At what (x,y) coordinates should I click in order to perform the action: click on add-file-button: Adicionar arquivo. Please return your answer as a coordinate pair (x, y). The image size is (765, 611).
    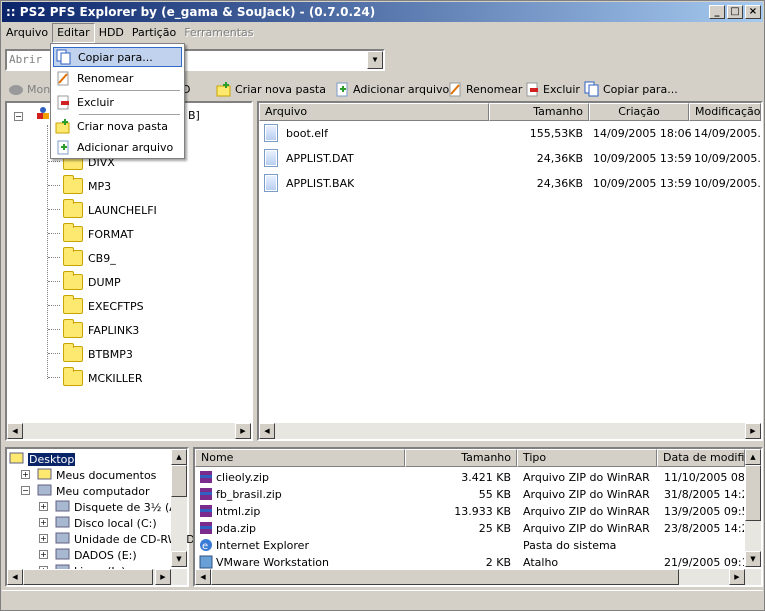
    Looking at the image, I should click on (391, 89).